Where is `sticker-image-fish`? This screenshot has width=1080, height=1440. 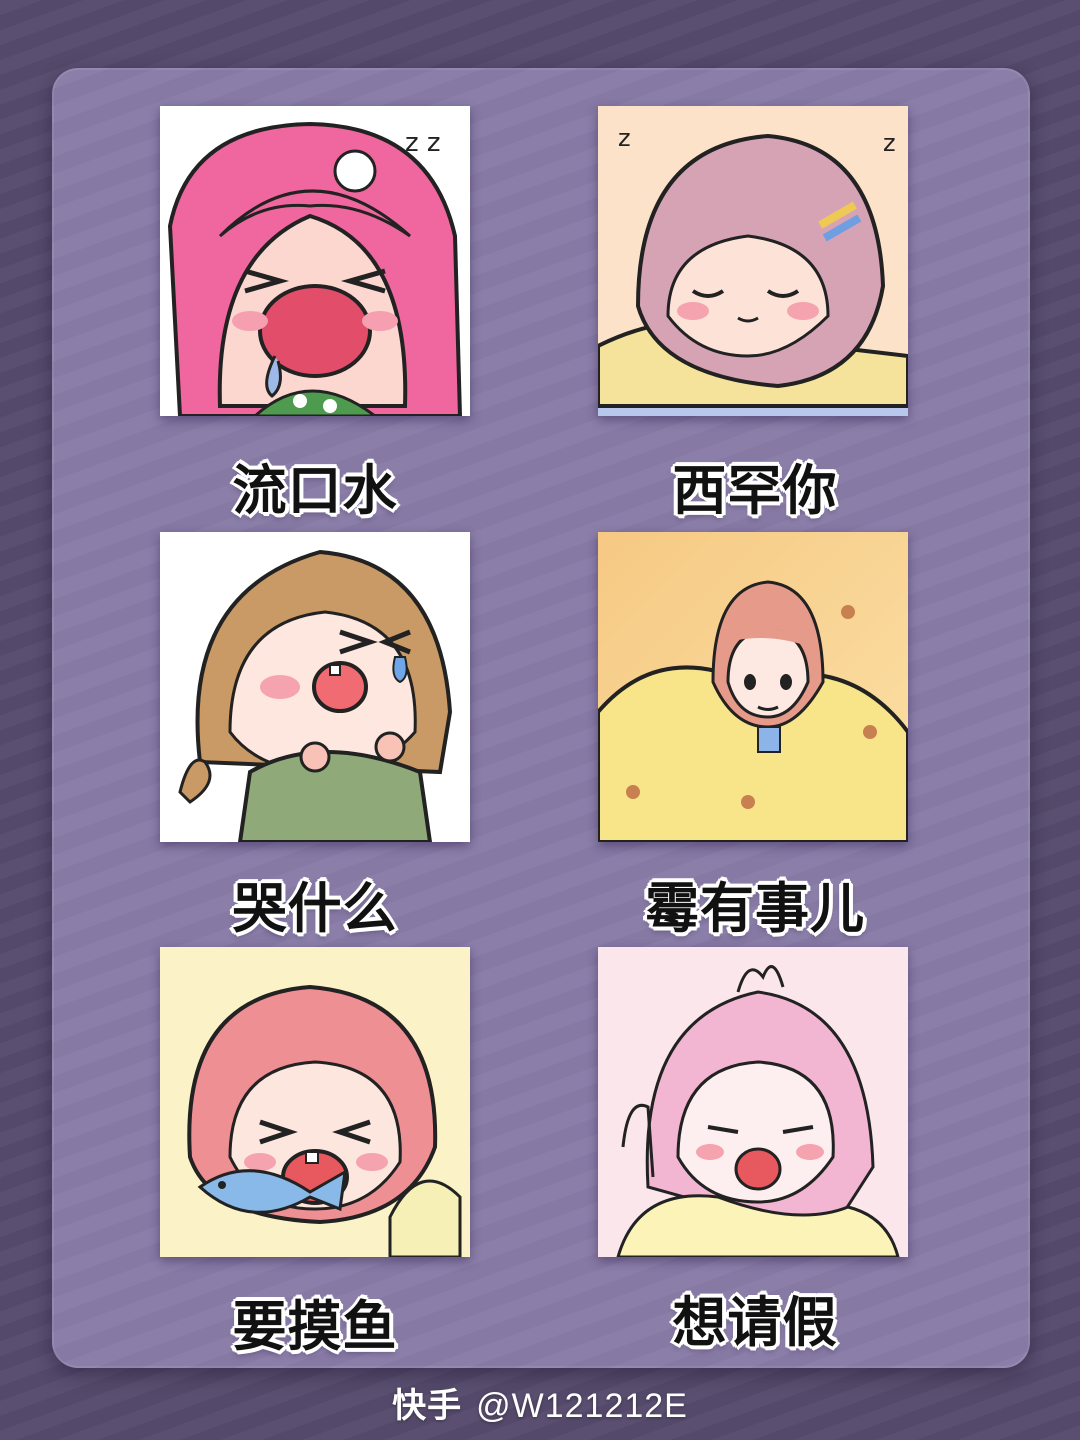
sticker-image-fish is located at coordinates (315, 1102).